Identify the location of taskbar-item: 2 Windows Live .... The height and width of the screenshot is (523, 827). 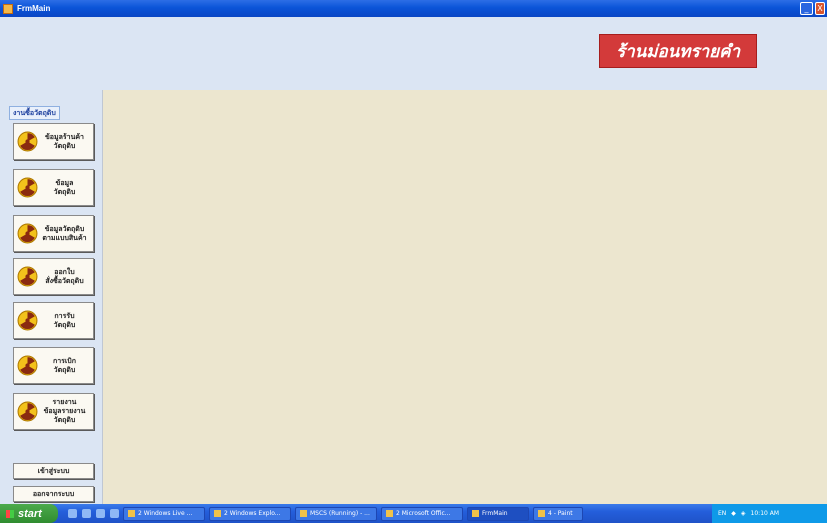
(164, 513).